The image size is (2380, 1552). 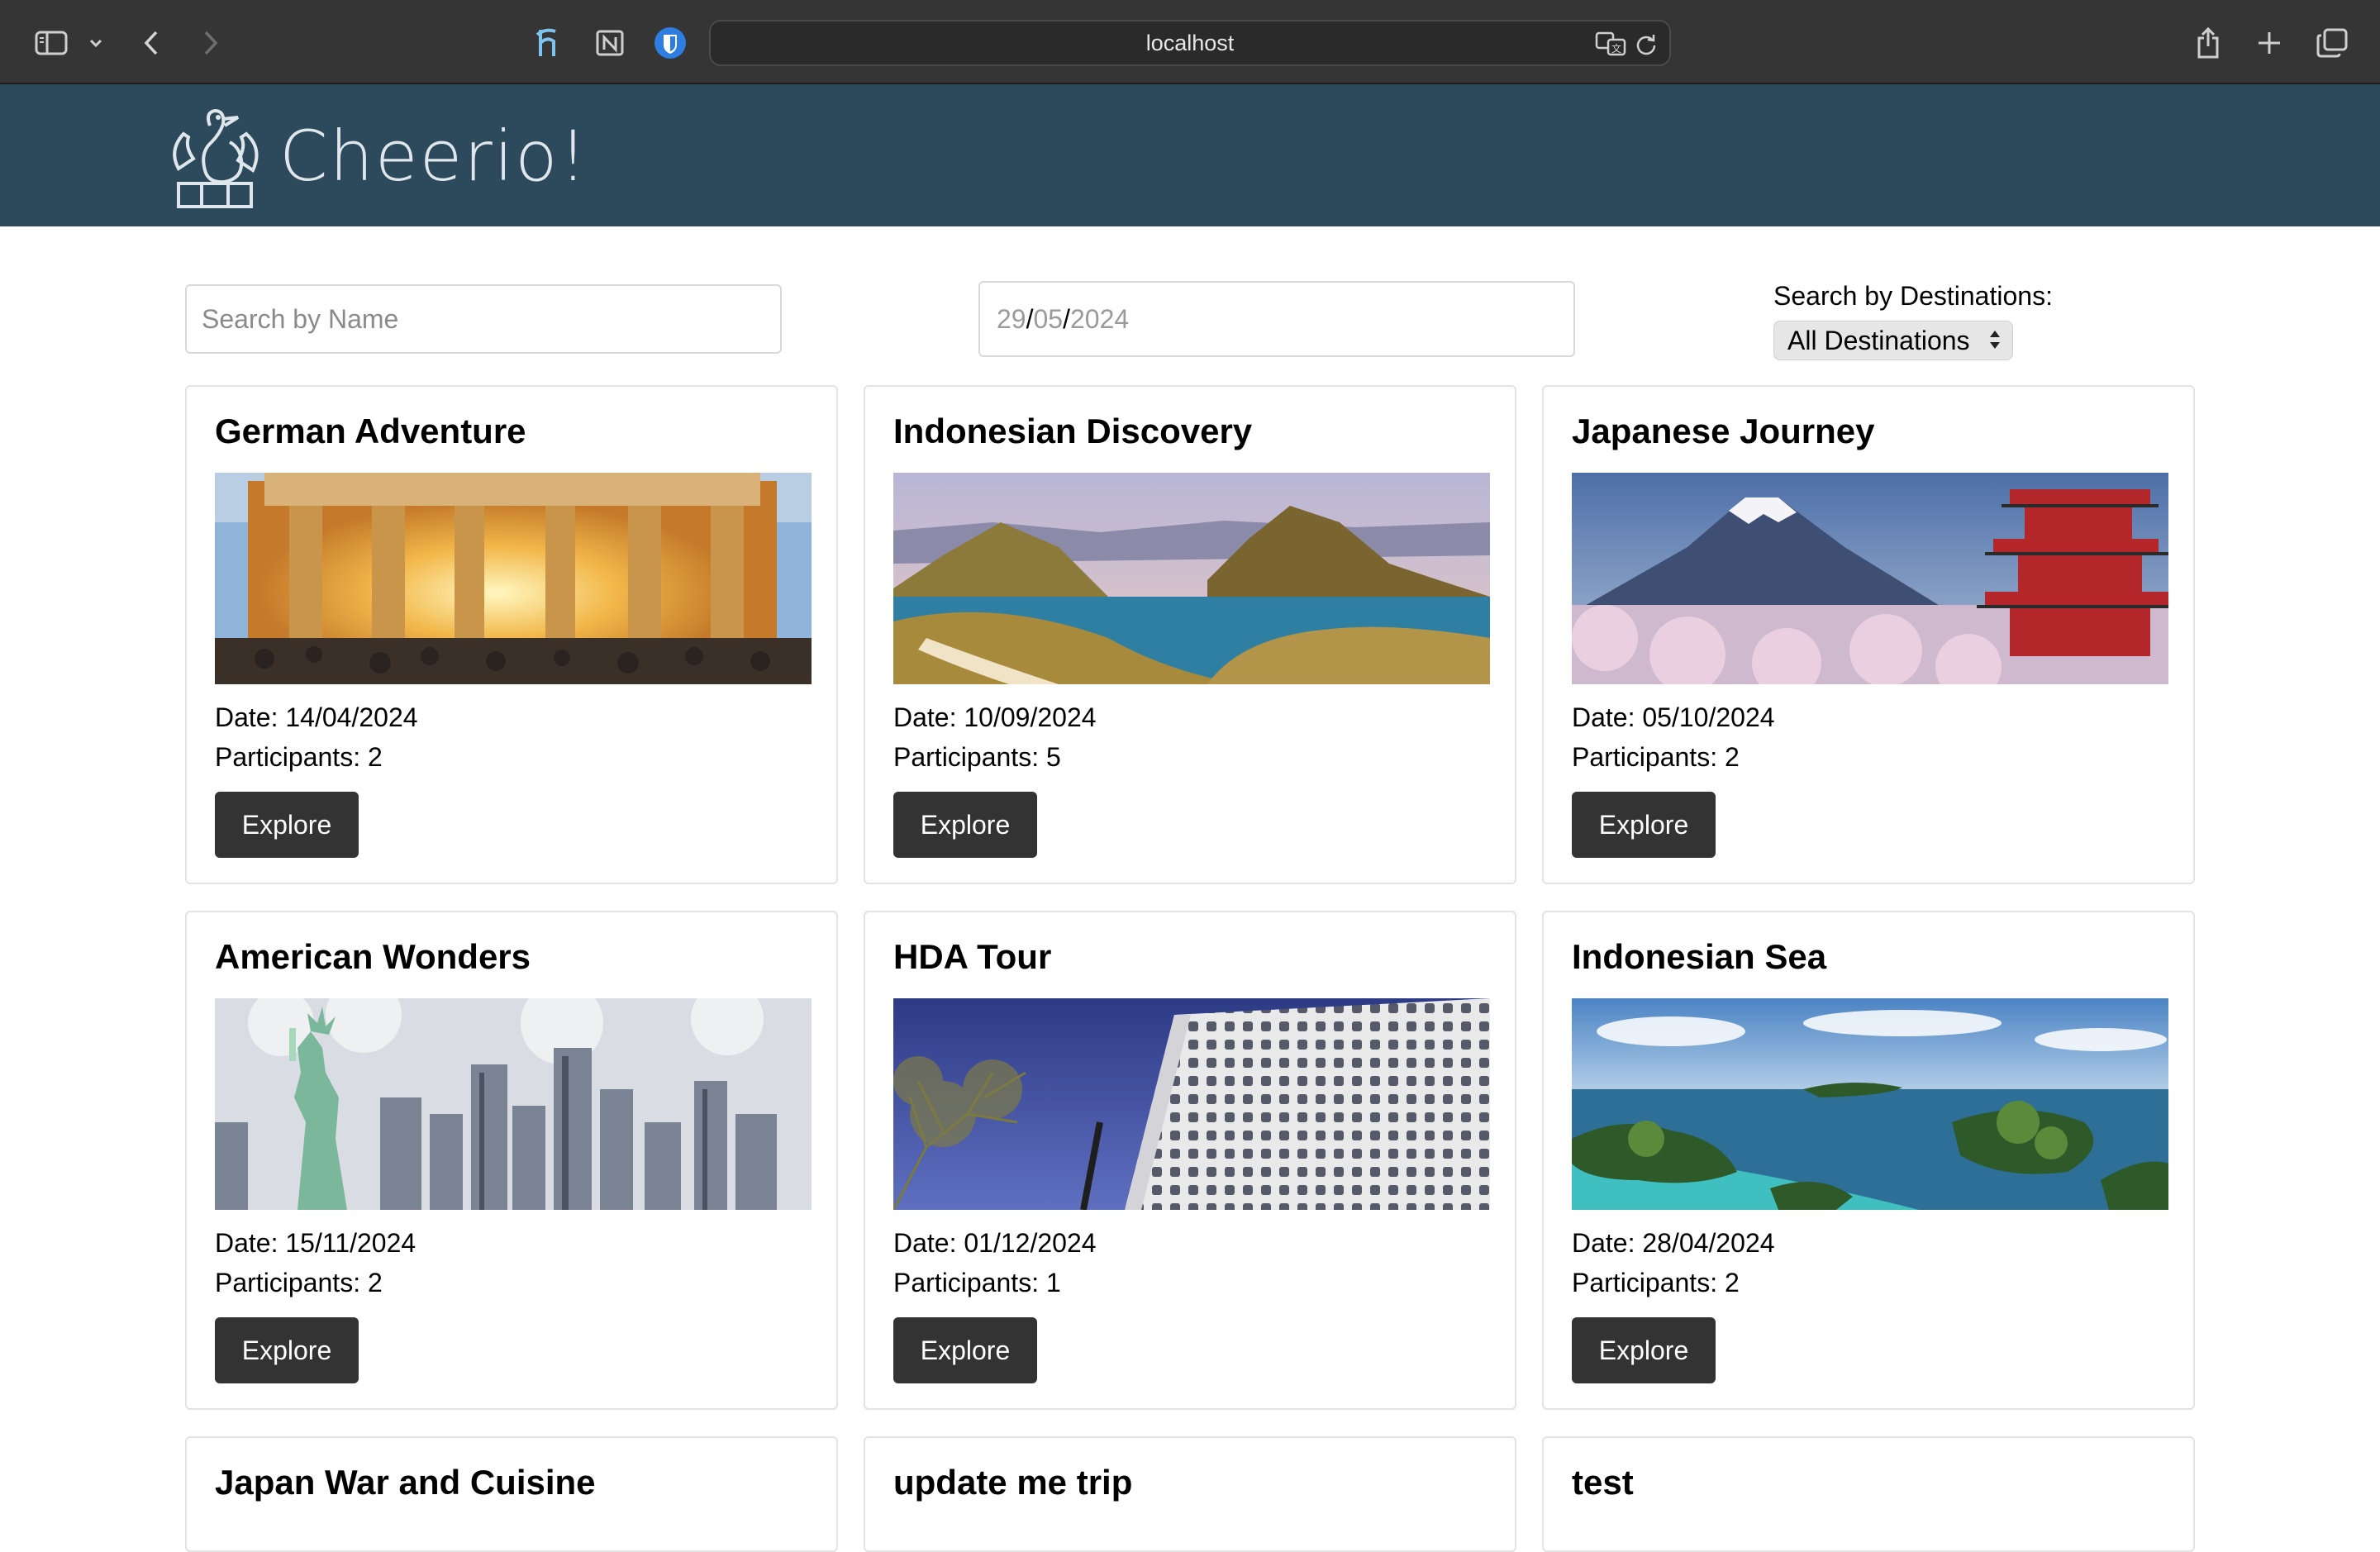 What do you see at coordinates (995, 717) in the screenshot?
I see `trip-date: Date: 10/09/2024` at bounding box center [995, 717].